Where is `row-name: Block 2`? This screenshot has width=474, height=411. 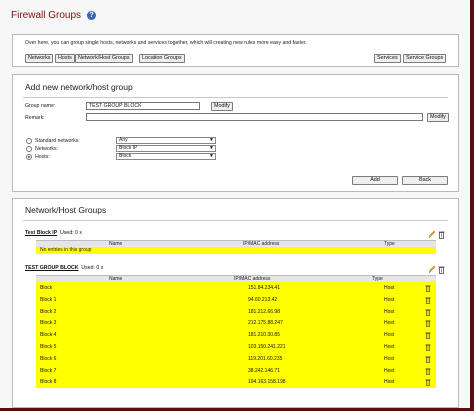
row-name: Block 2 is located at coordinates (48, 311).